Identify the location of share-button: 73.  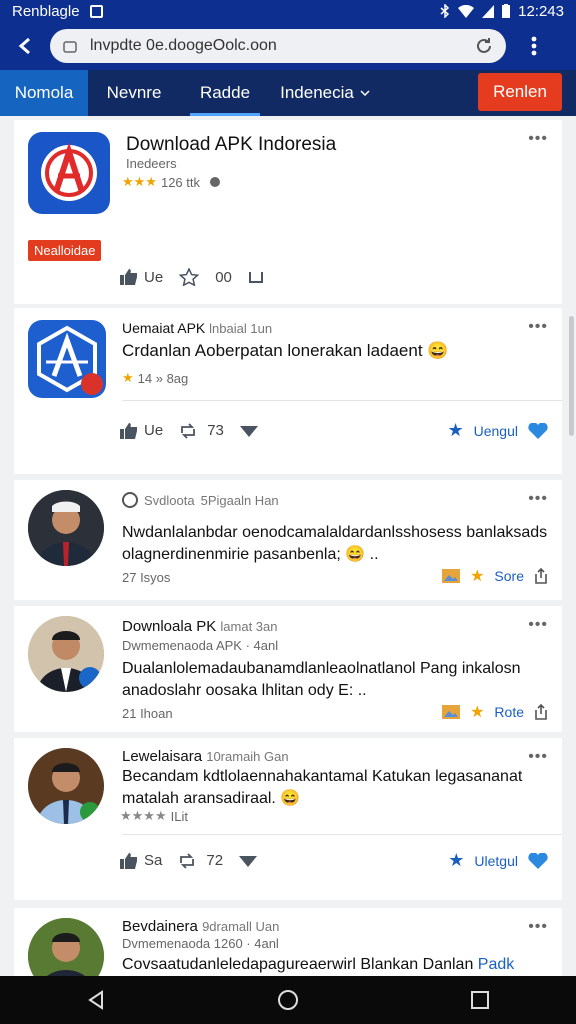
(201, 430).